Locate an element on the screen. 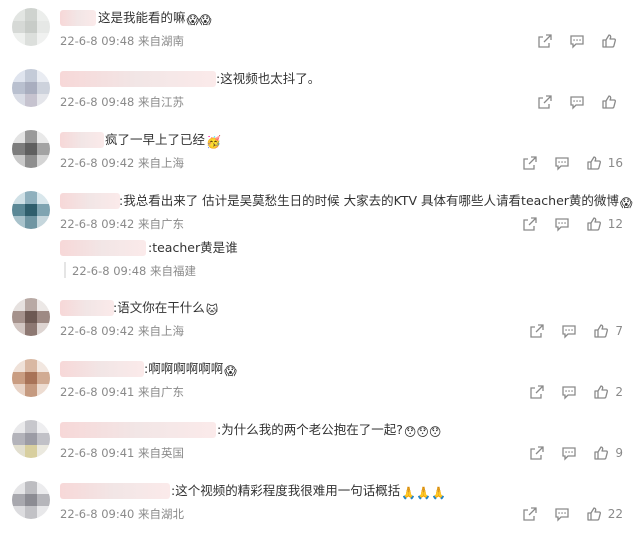 The width and height of the screenshot is (637, 535). comment-meta: 22-6-8 09:48 来自江苏 is located at coordinates (122, 102).